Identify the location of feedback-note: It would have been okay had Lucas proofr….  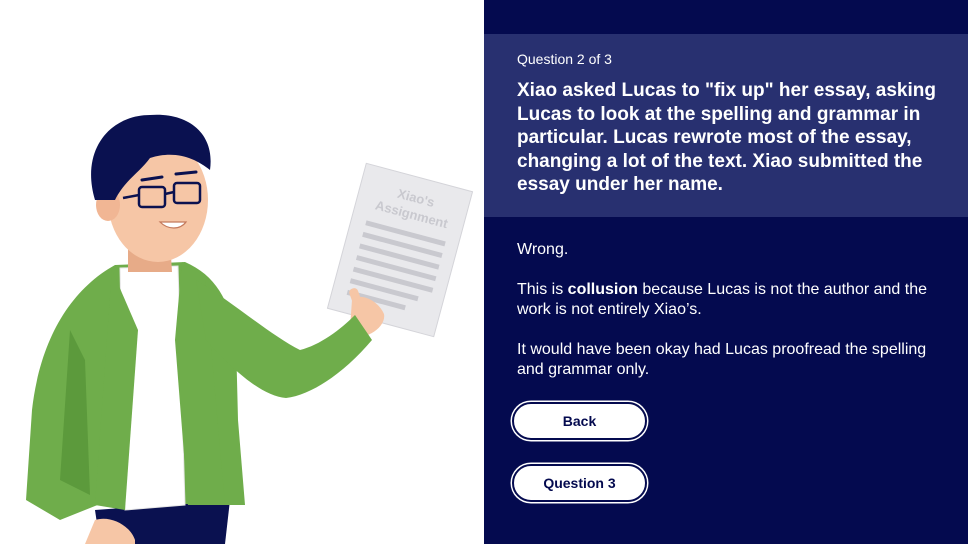
(722, 359).